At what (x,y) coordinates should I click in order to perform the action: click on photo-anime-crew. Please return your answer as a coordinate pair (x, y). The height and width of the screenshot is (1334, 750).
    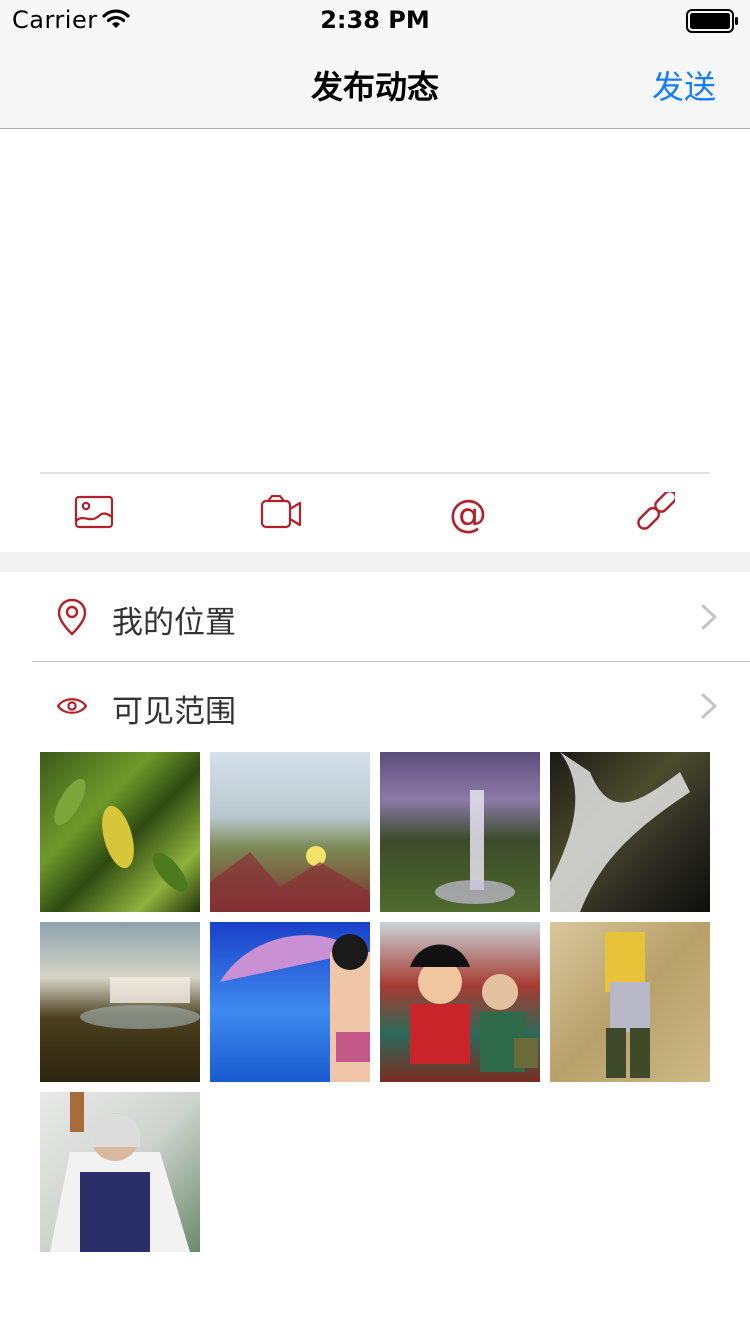
    Looking at the image, I should click on (460, 1002).